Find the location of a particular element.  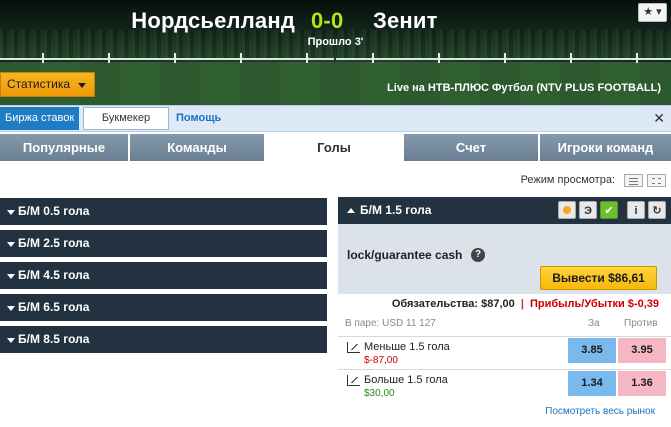

market-label: Б/М 8.5 гола is located at coordinates (54, 339).